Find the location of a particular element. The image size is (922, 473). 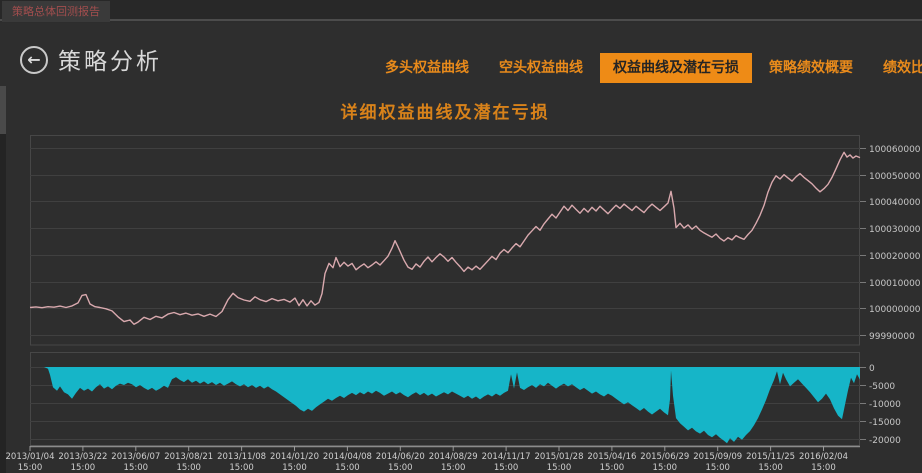

back-button: ← is located at coordinates (34, 60).